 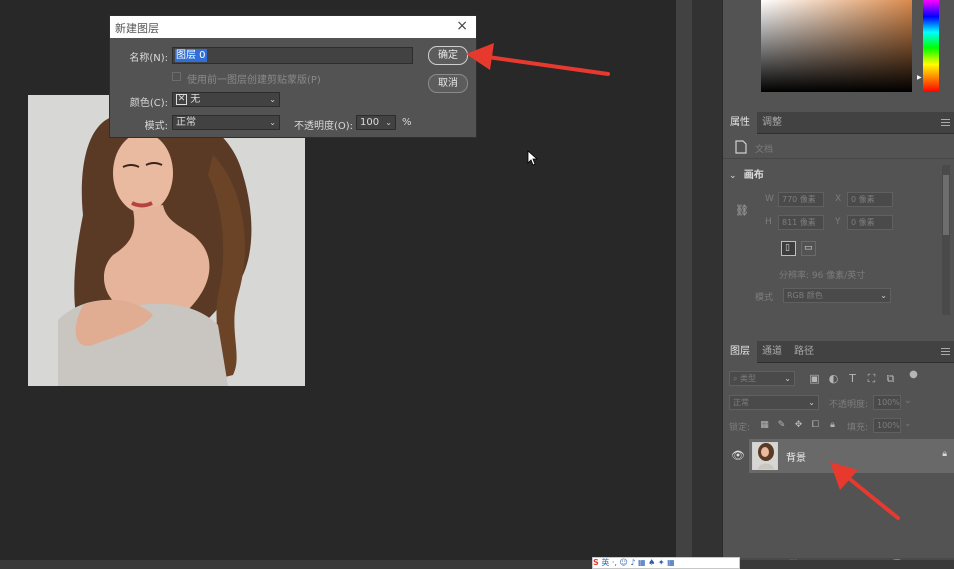 I want to click on w-label: W, so click(x=769, y=199).